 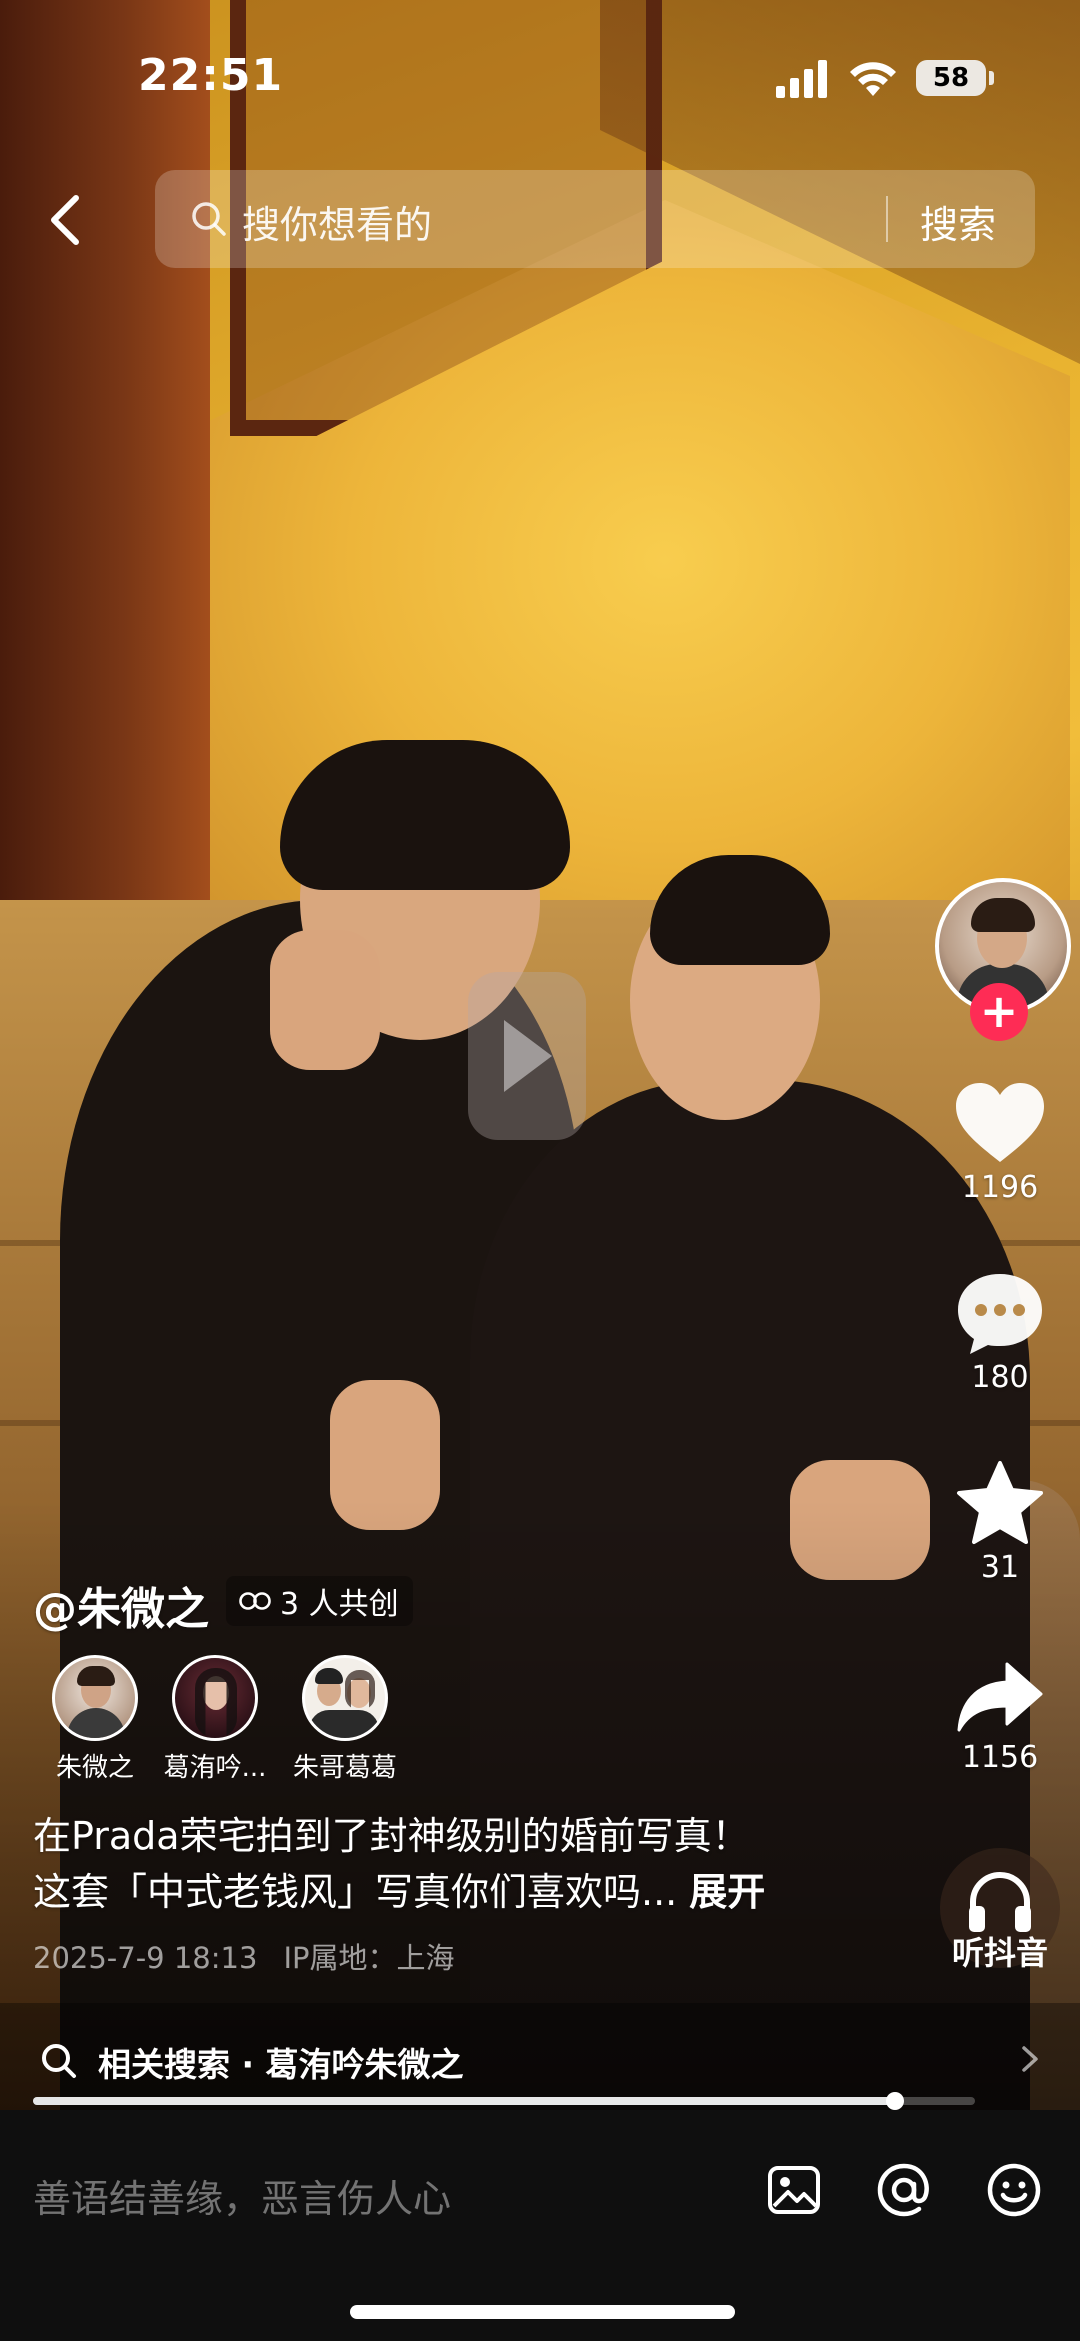 I want to click on like-button: 1196, so click(x=1000, y=1142).